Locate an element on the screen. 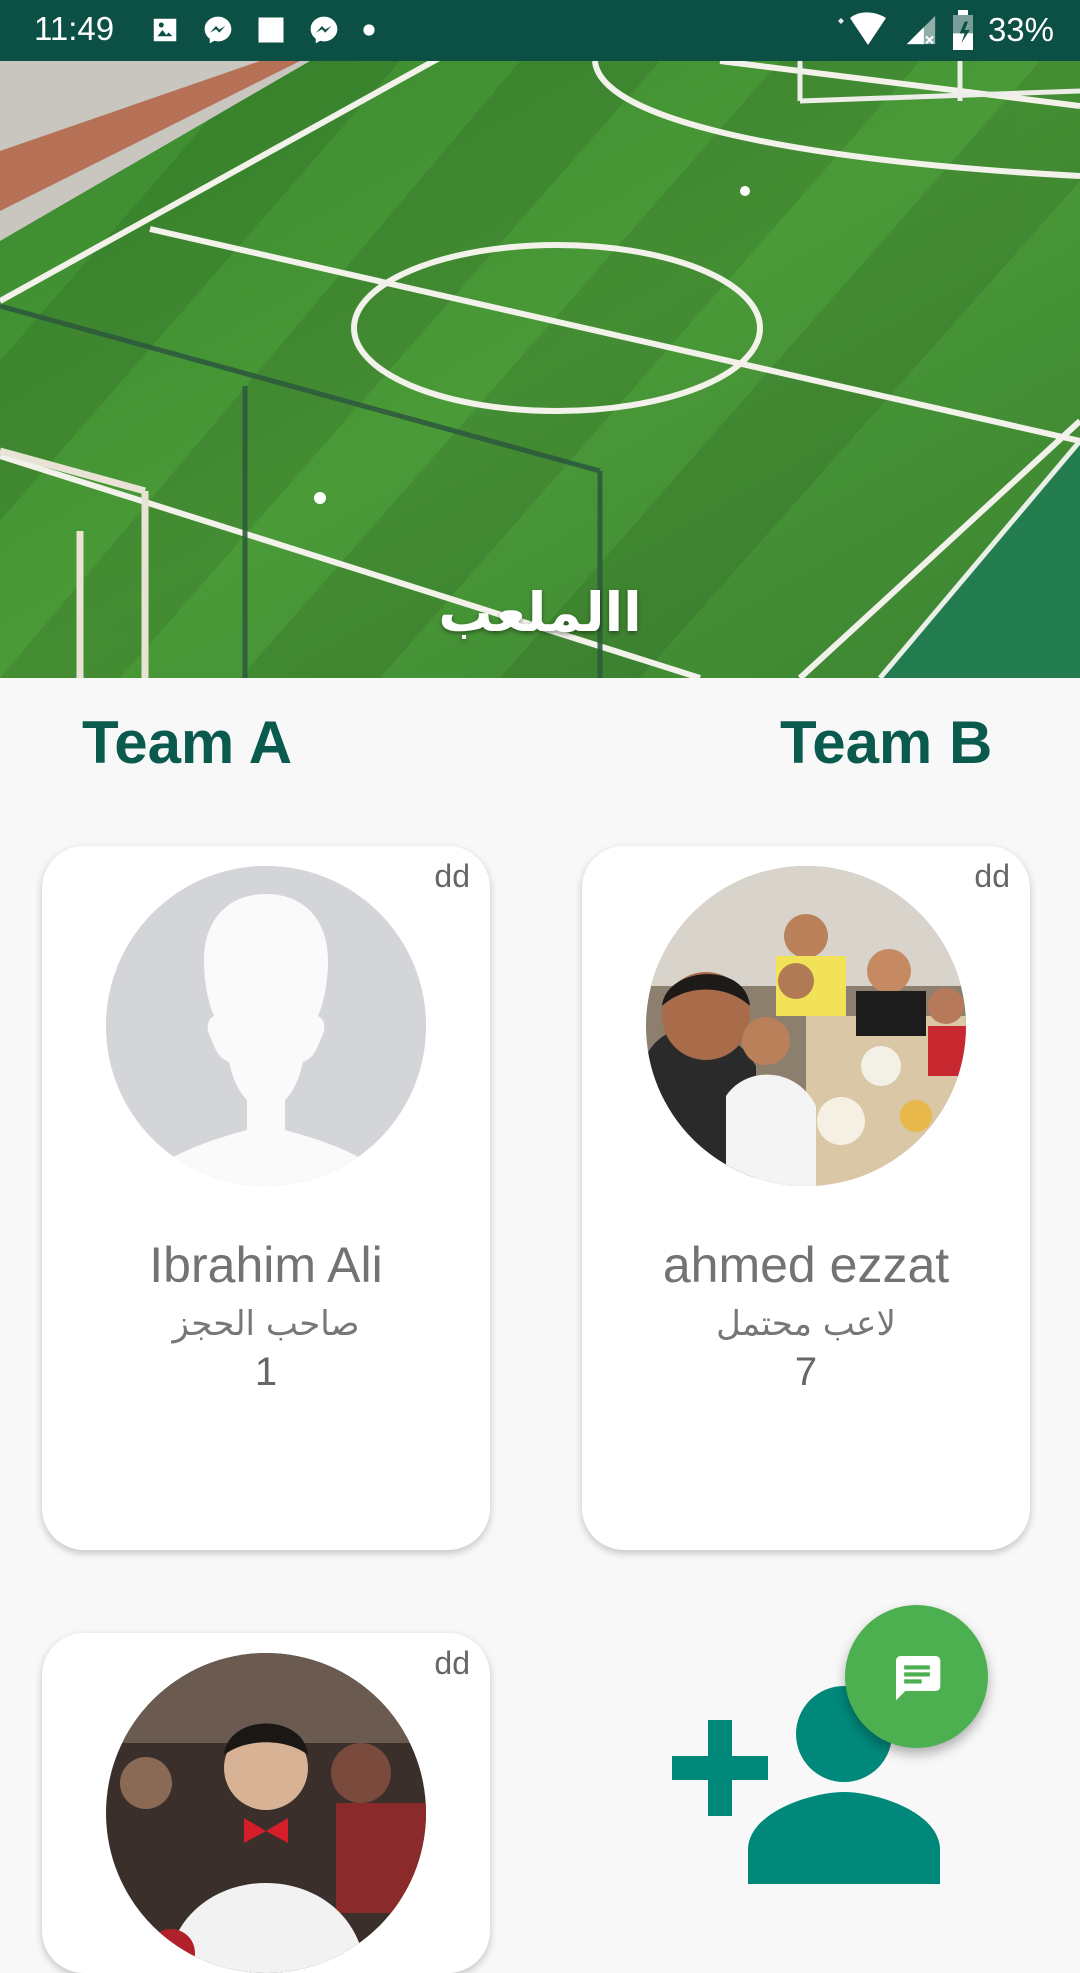 The width and height of the screenshot is (1080, 1973). team-b-heading: Team B is located at coordinates (886, 742).